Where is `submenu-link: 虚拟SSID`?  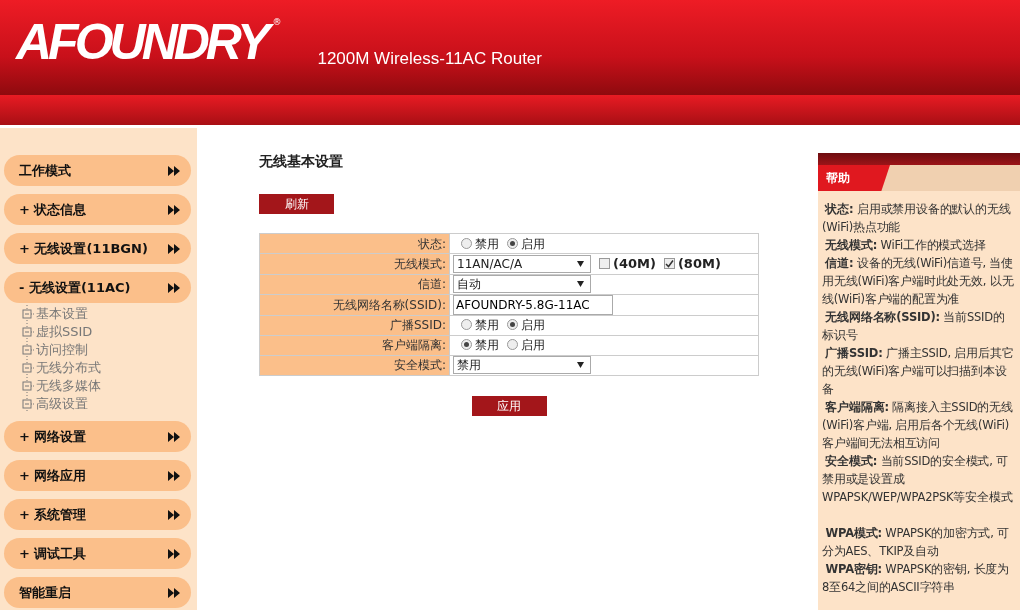
submenu-link: 虚拟SSID is located at coordinates (64, 332).